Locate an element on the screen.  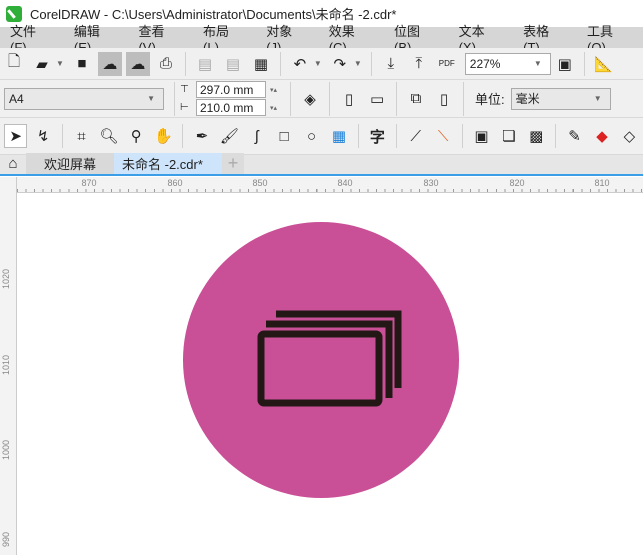
ruler-label: 870 is located at coordinates (89, 183).